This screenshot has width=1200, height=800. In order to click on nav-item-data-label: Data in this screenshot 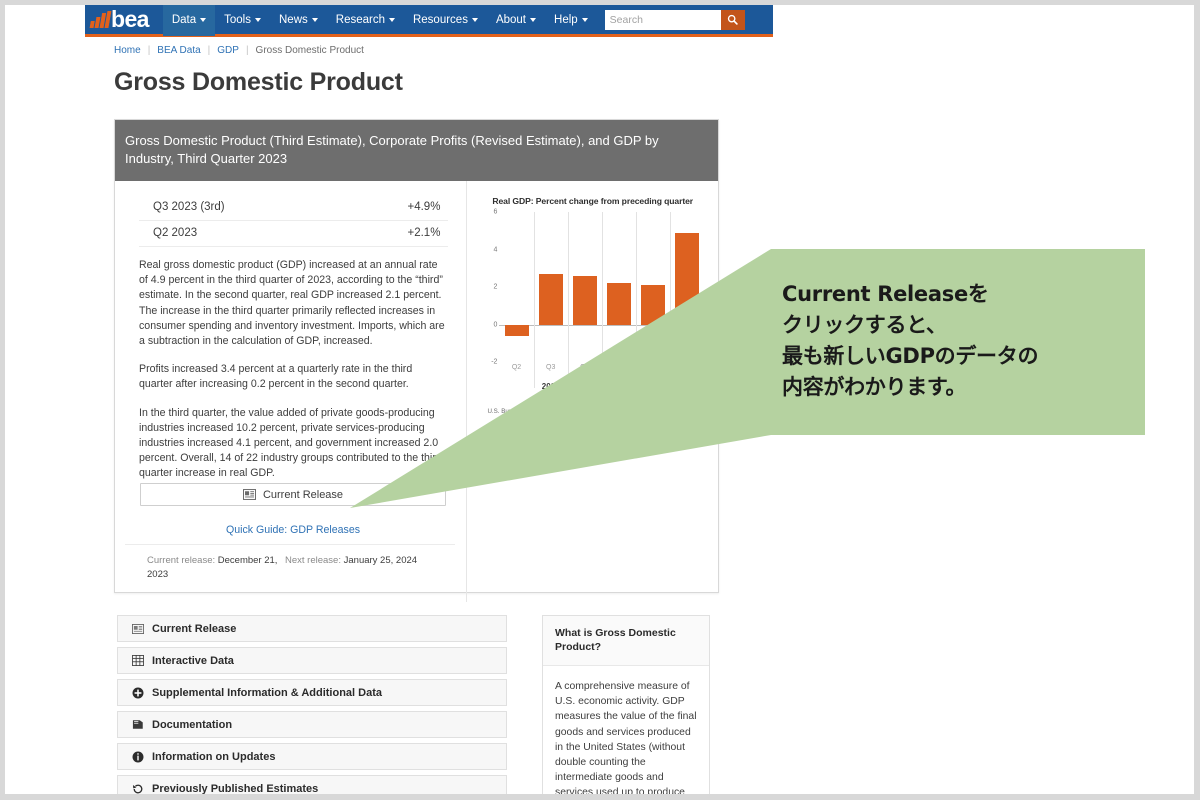, I will do `click(184, 19)`.